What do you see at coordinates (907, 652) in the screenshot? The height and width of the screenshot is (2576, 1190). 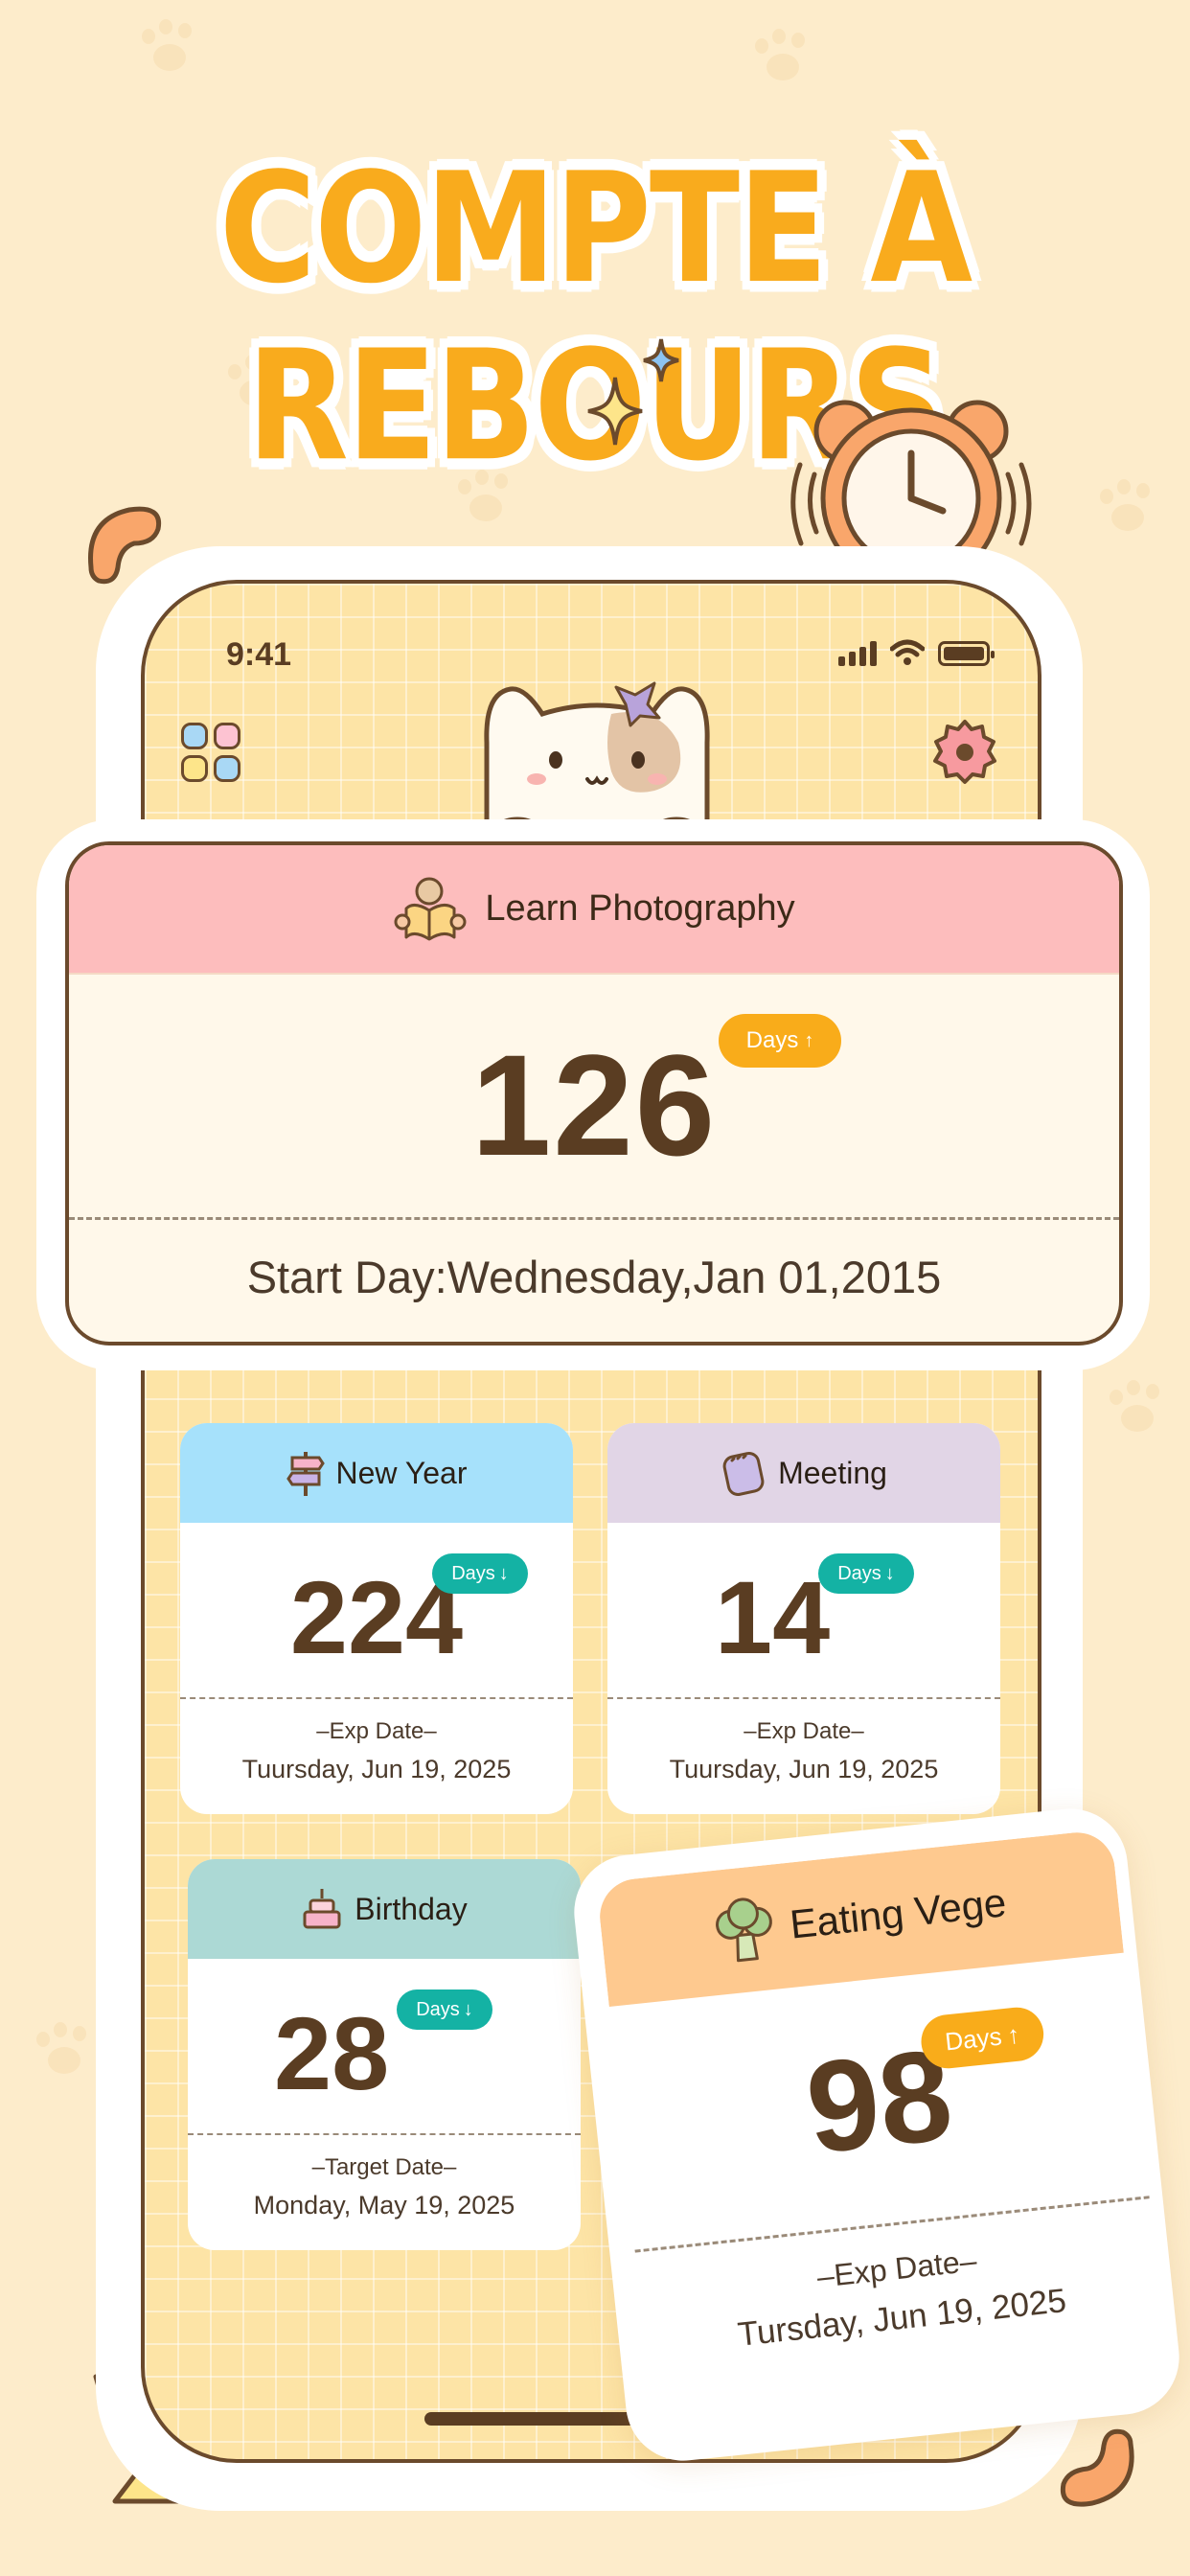 I see `wifi-icon` at bounding box center [907, 652].